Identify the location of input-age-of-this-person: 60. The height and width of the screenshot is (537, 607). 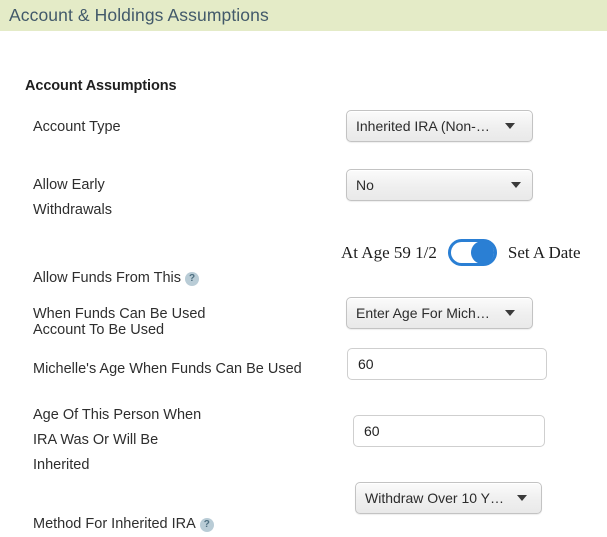
(449, 431).